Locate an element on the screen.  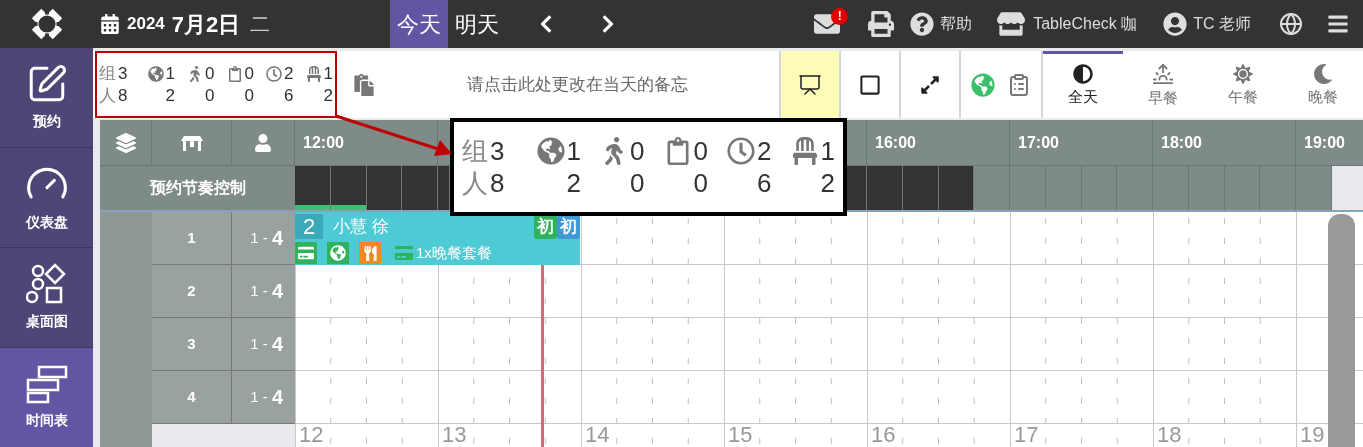
mail-icon is located at coordinates (827, 24).